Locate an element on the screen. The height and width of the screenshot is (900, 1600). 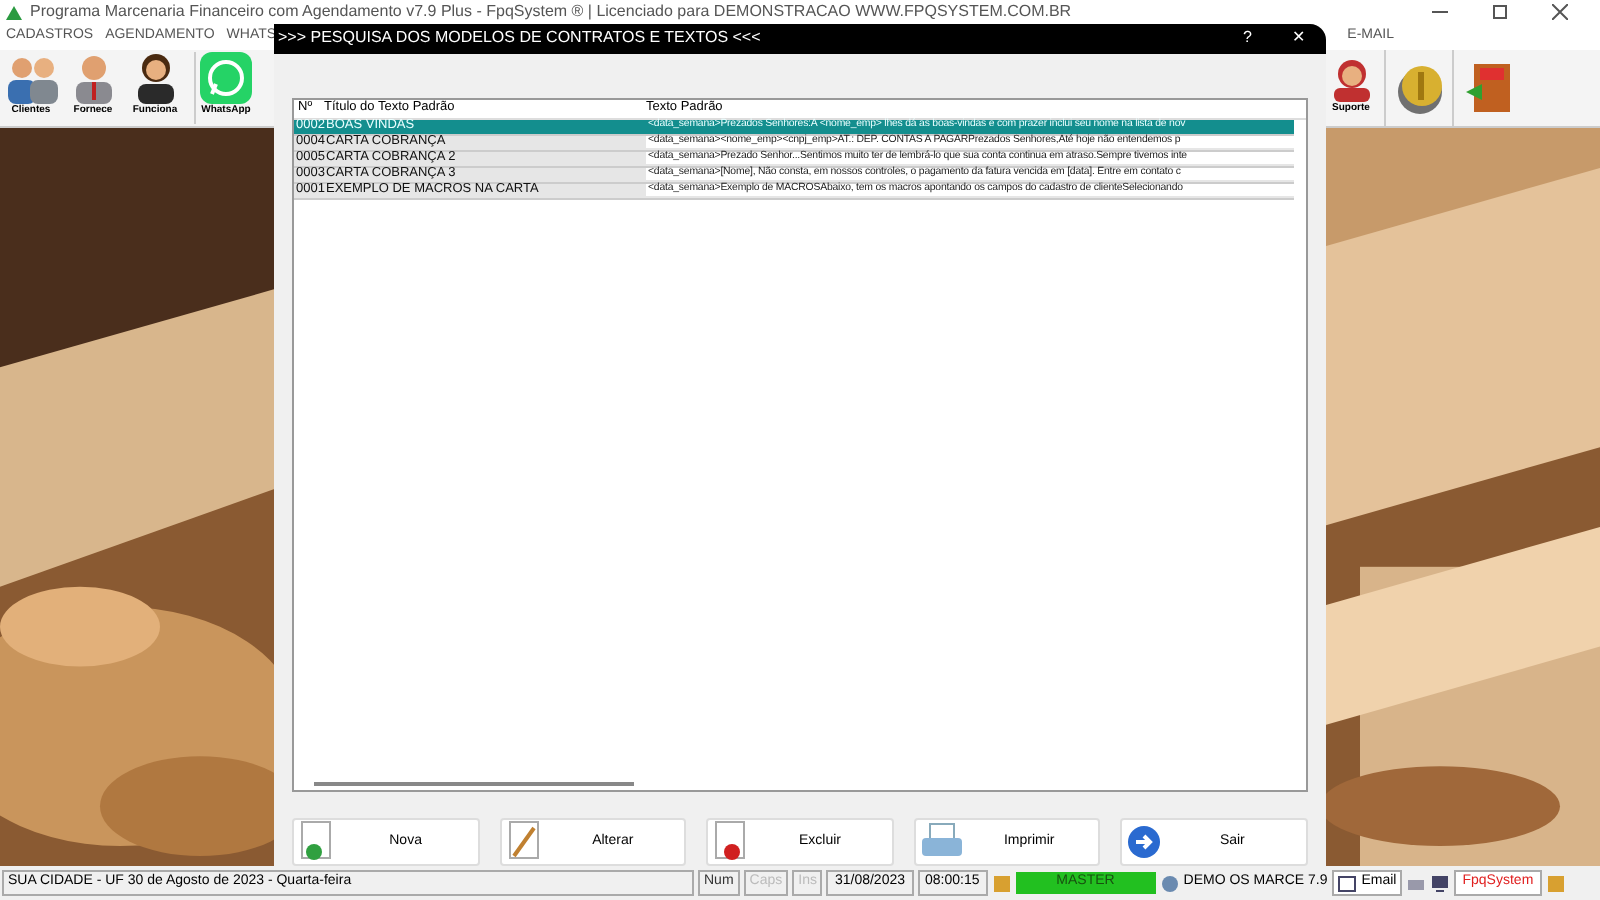
close-button: ✕ is located at coordinates (1299, 38).